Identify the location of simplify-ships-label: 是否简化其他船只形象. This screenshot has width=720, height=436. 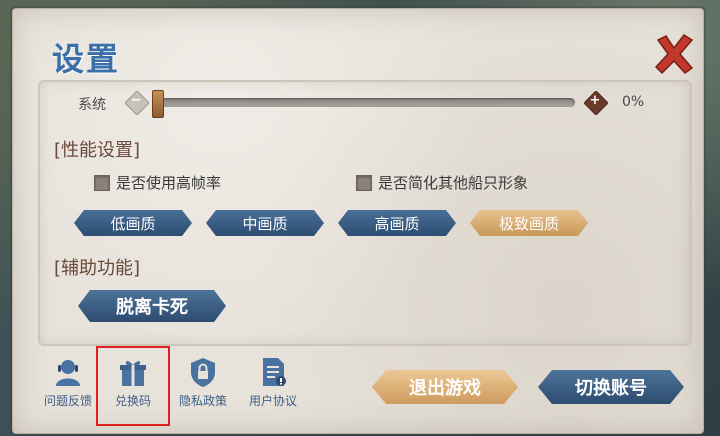
(453, 183).